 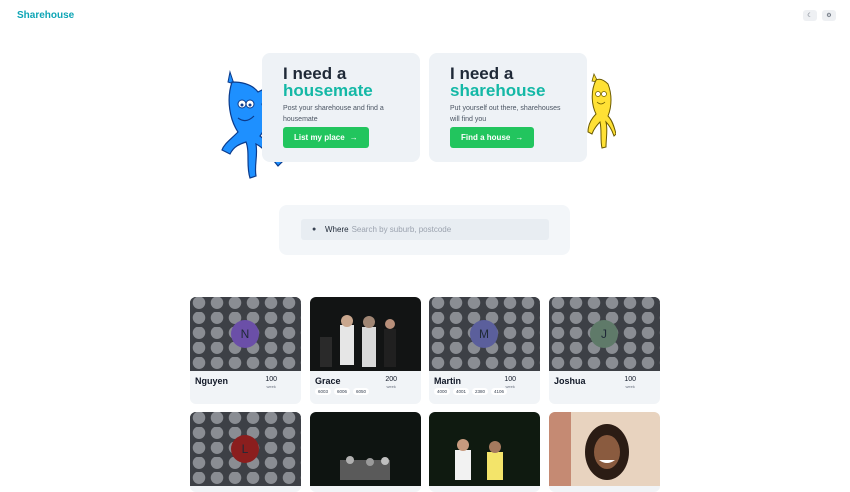 I want to click on settings-button: ⚙, so click(x=829, y=15).